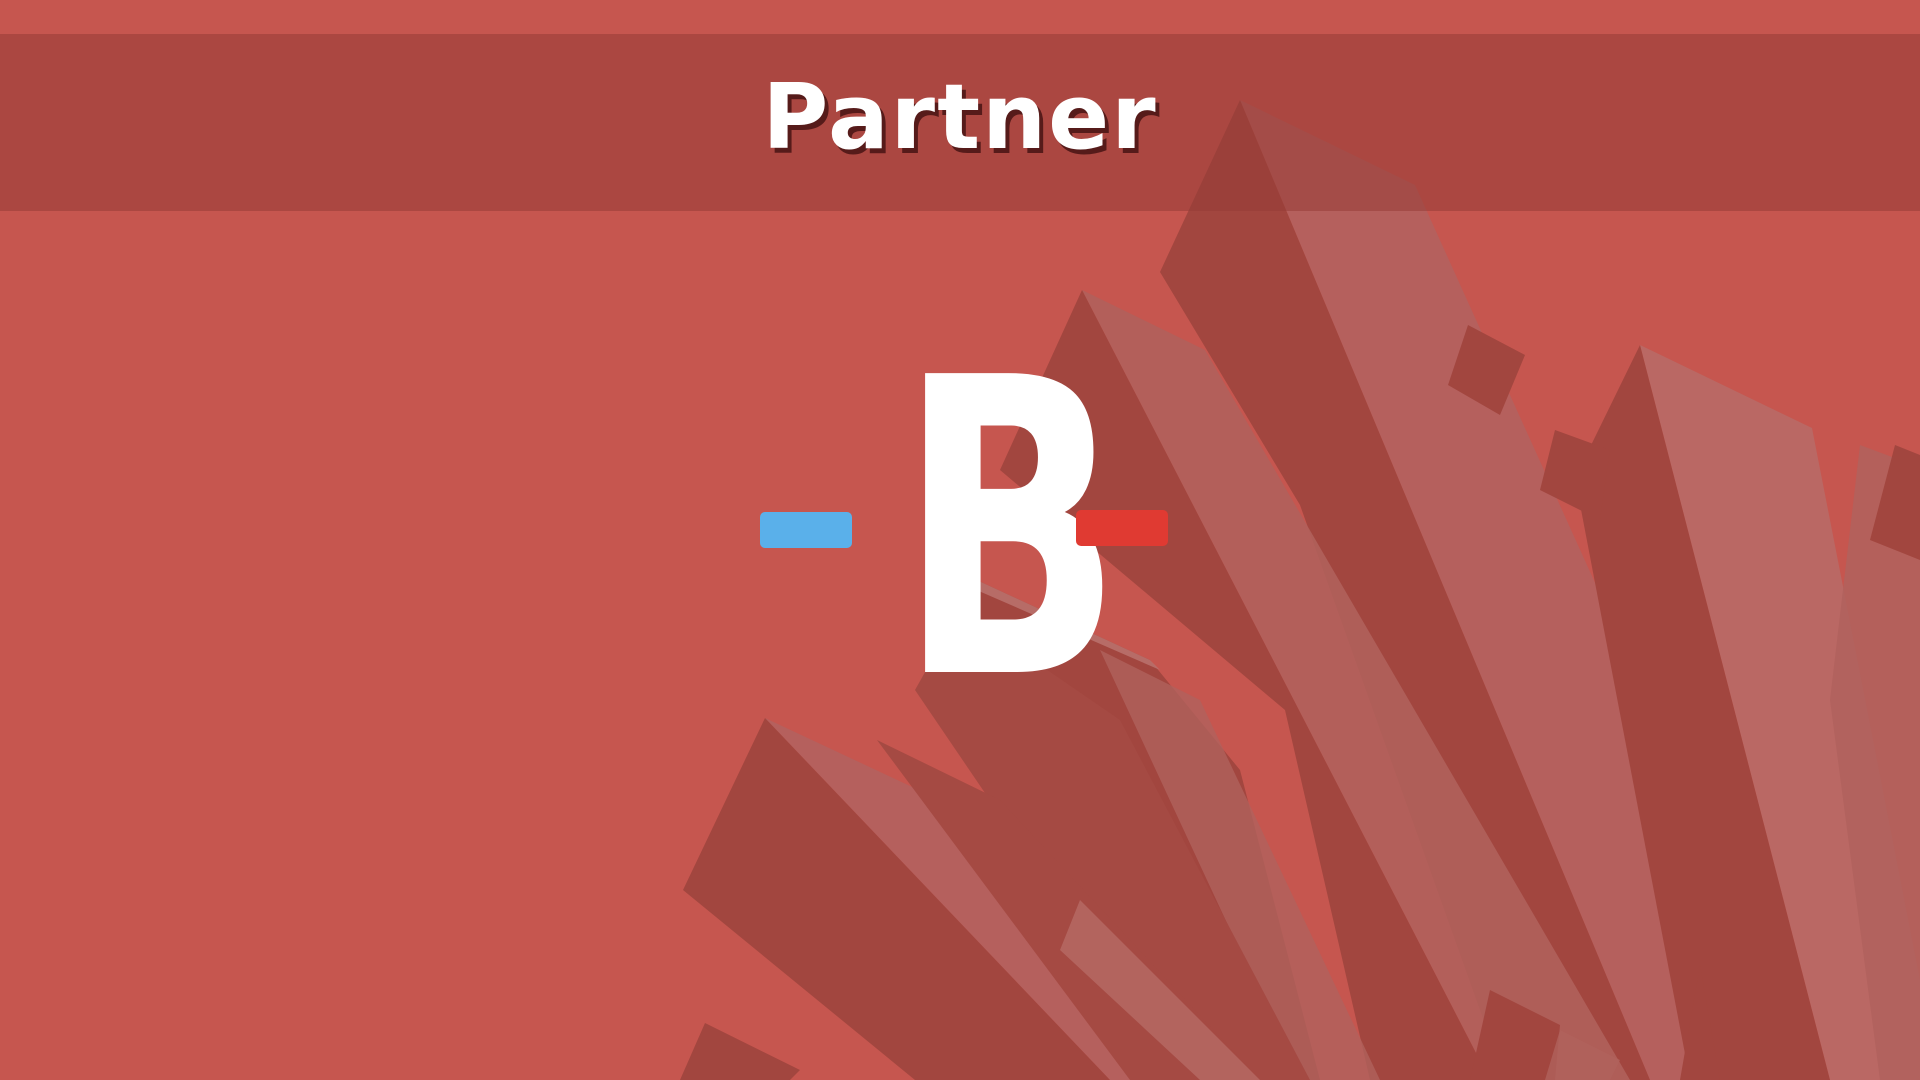 The image size is (1920, 1080). What do you see at coordinates (960, 117) in the screenshot?
I see `page-title: Partner` at bounding box center [960, 117].